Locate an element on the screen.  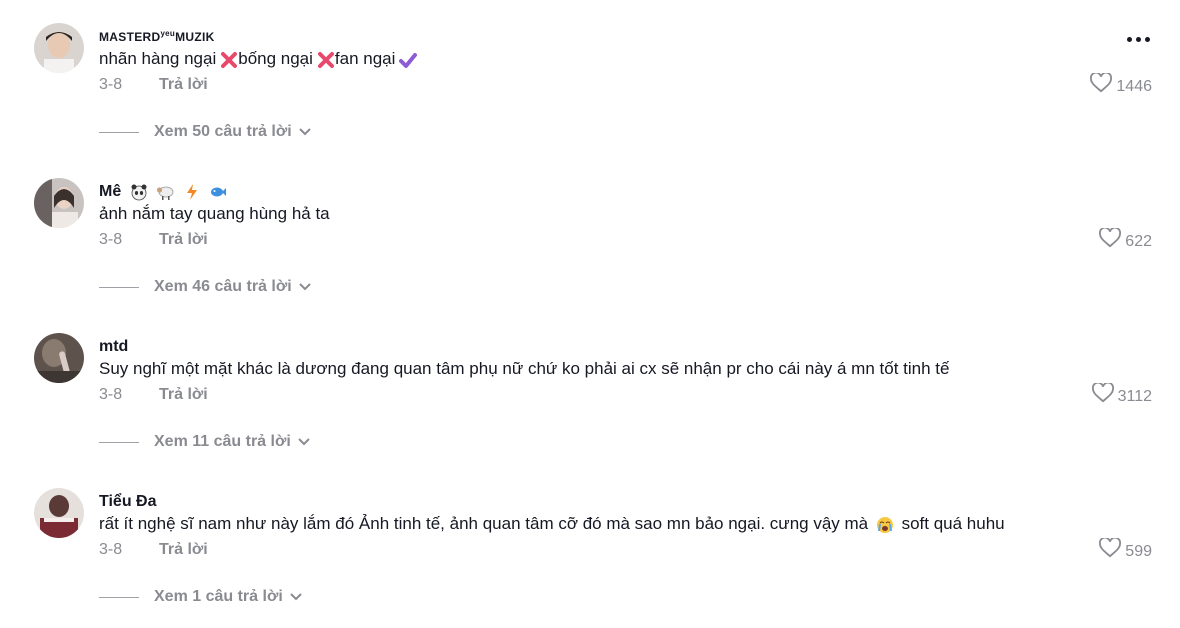
like-count: 3112 is located at coordinates (1134, 396).